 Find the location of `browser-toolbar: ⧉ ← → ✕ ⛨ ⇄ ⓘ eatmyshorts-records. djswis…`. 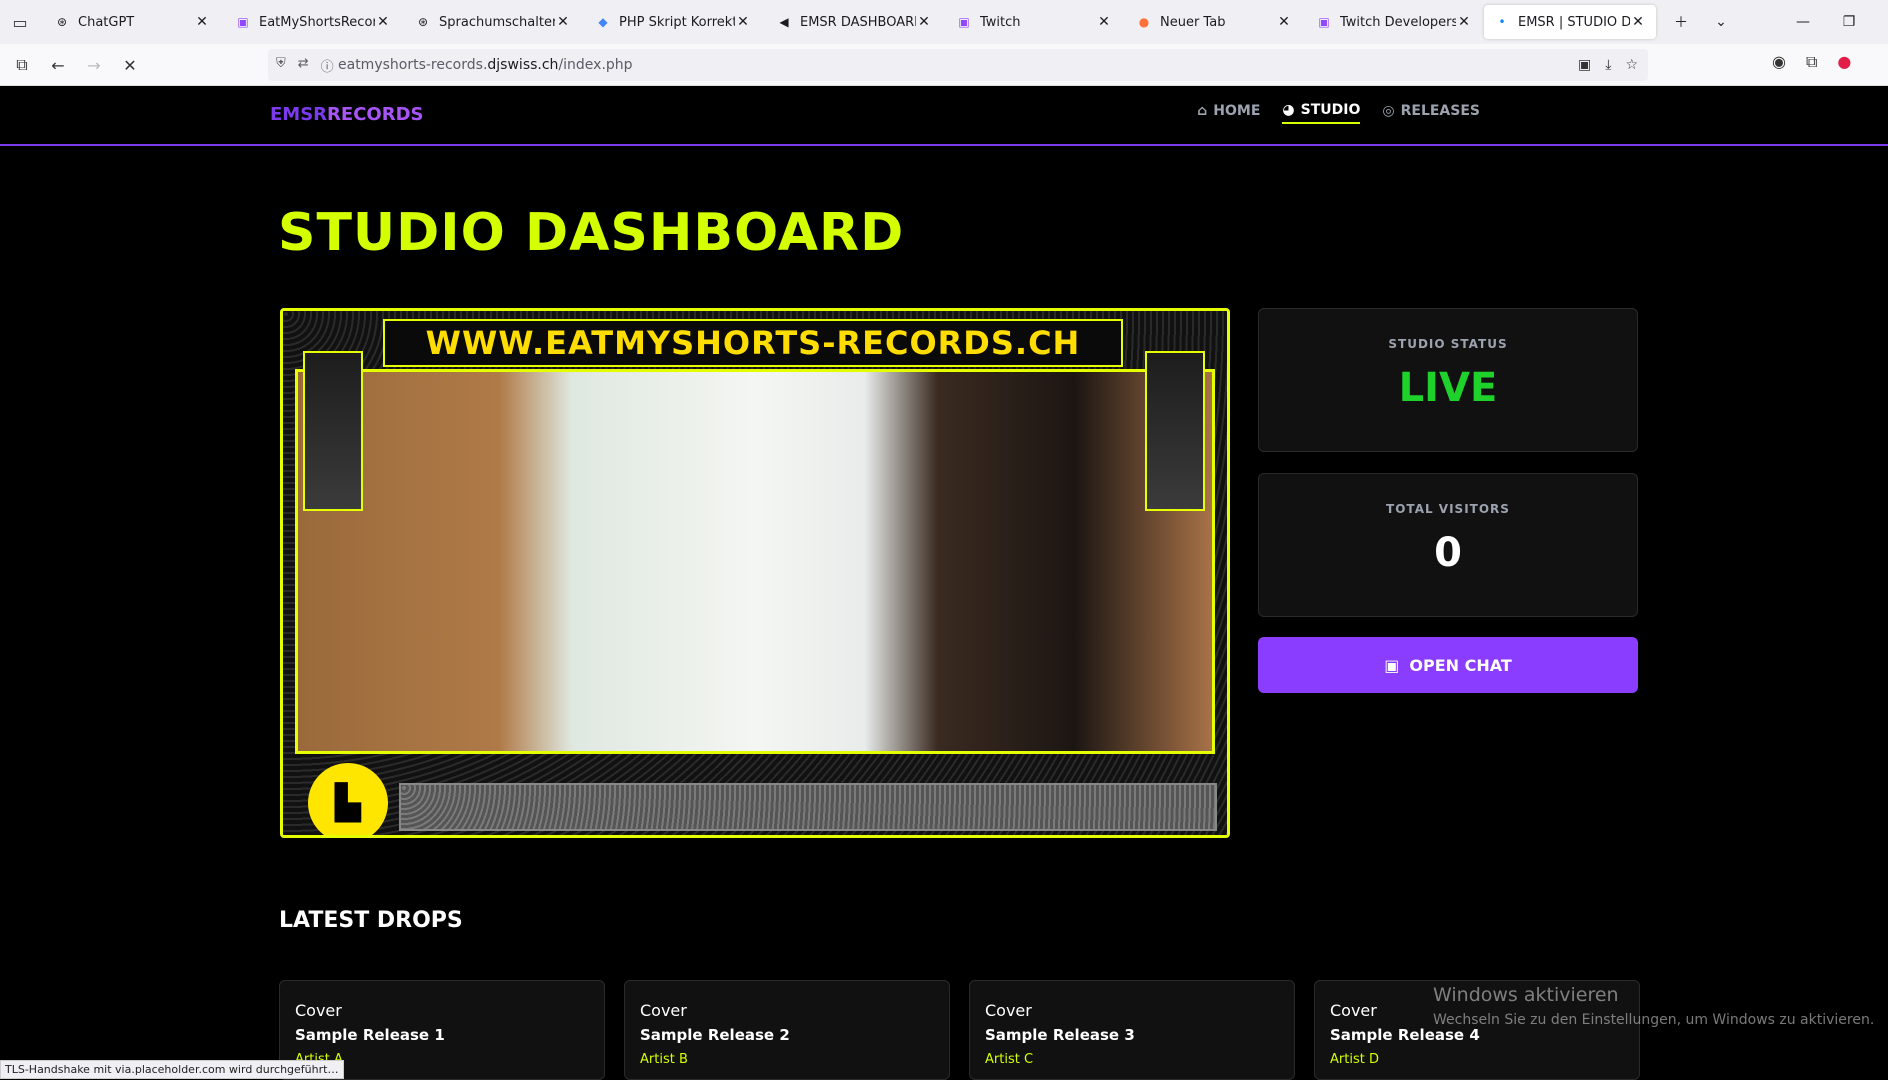

browser-toolbar: ⧉ ← → ✕ ⛨ ⇄ ⓘ eatmyshorts-records. djswis… is located at coordinates (944, 65).